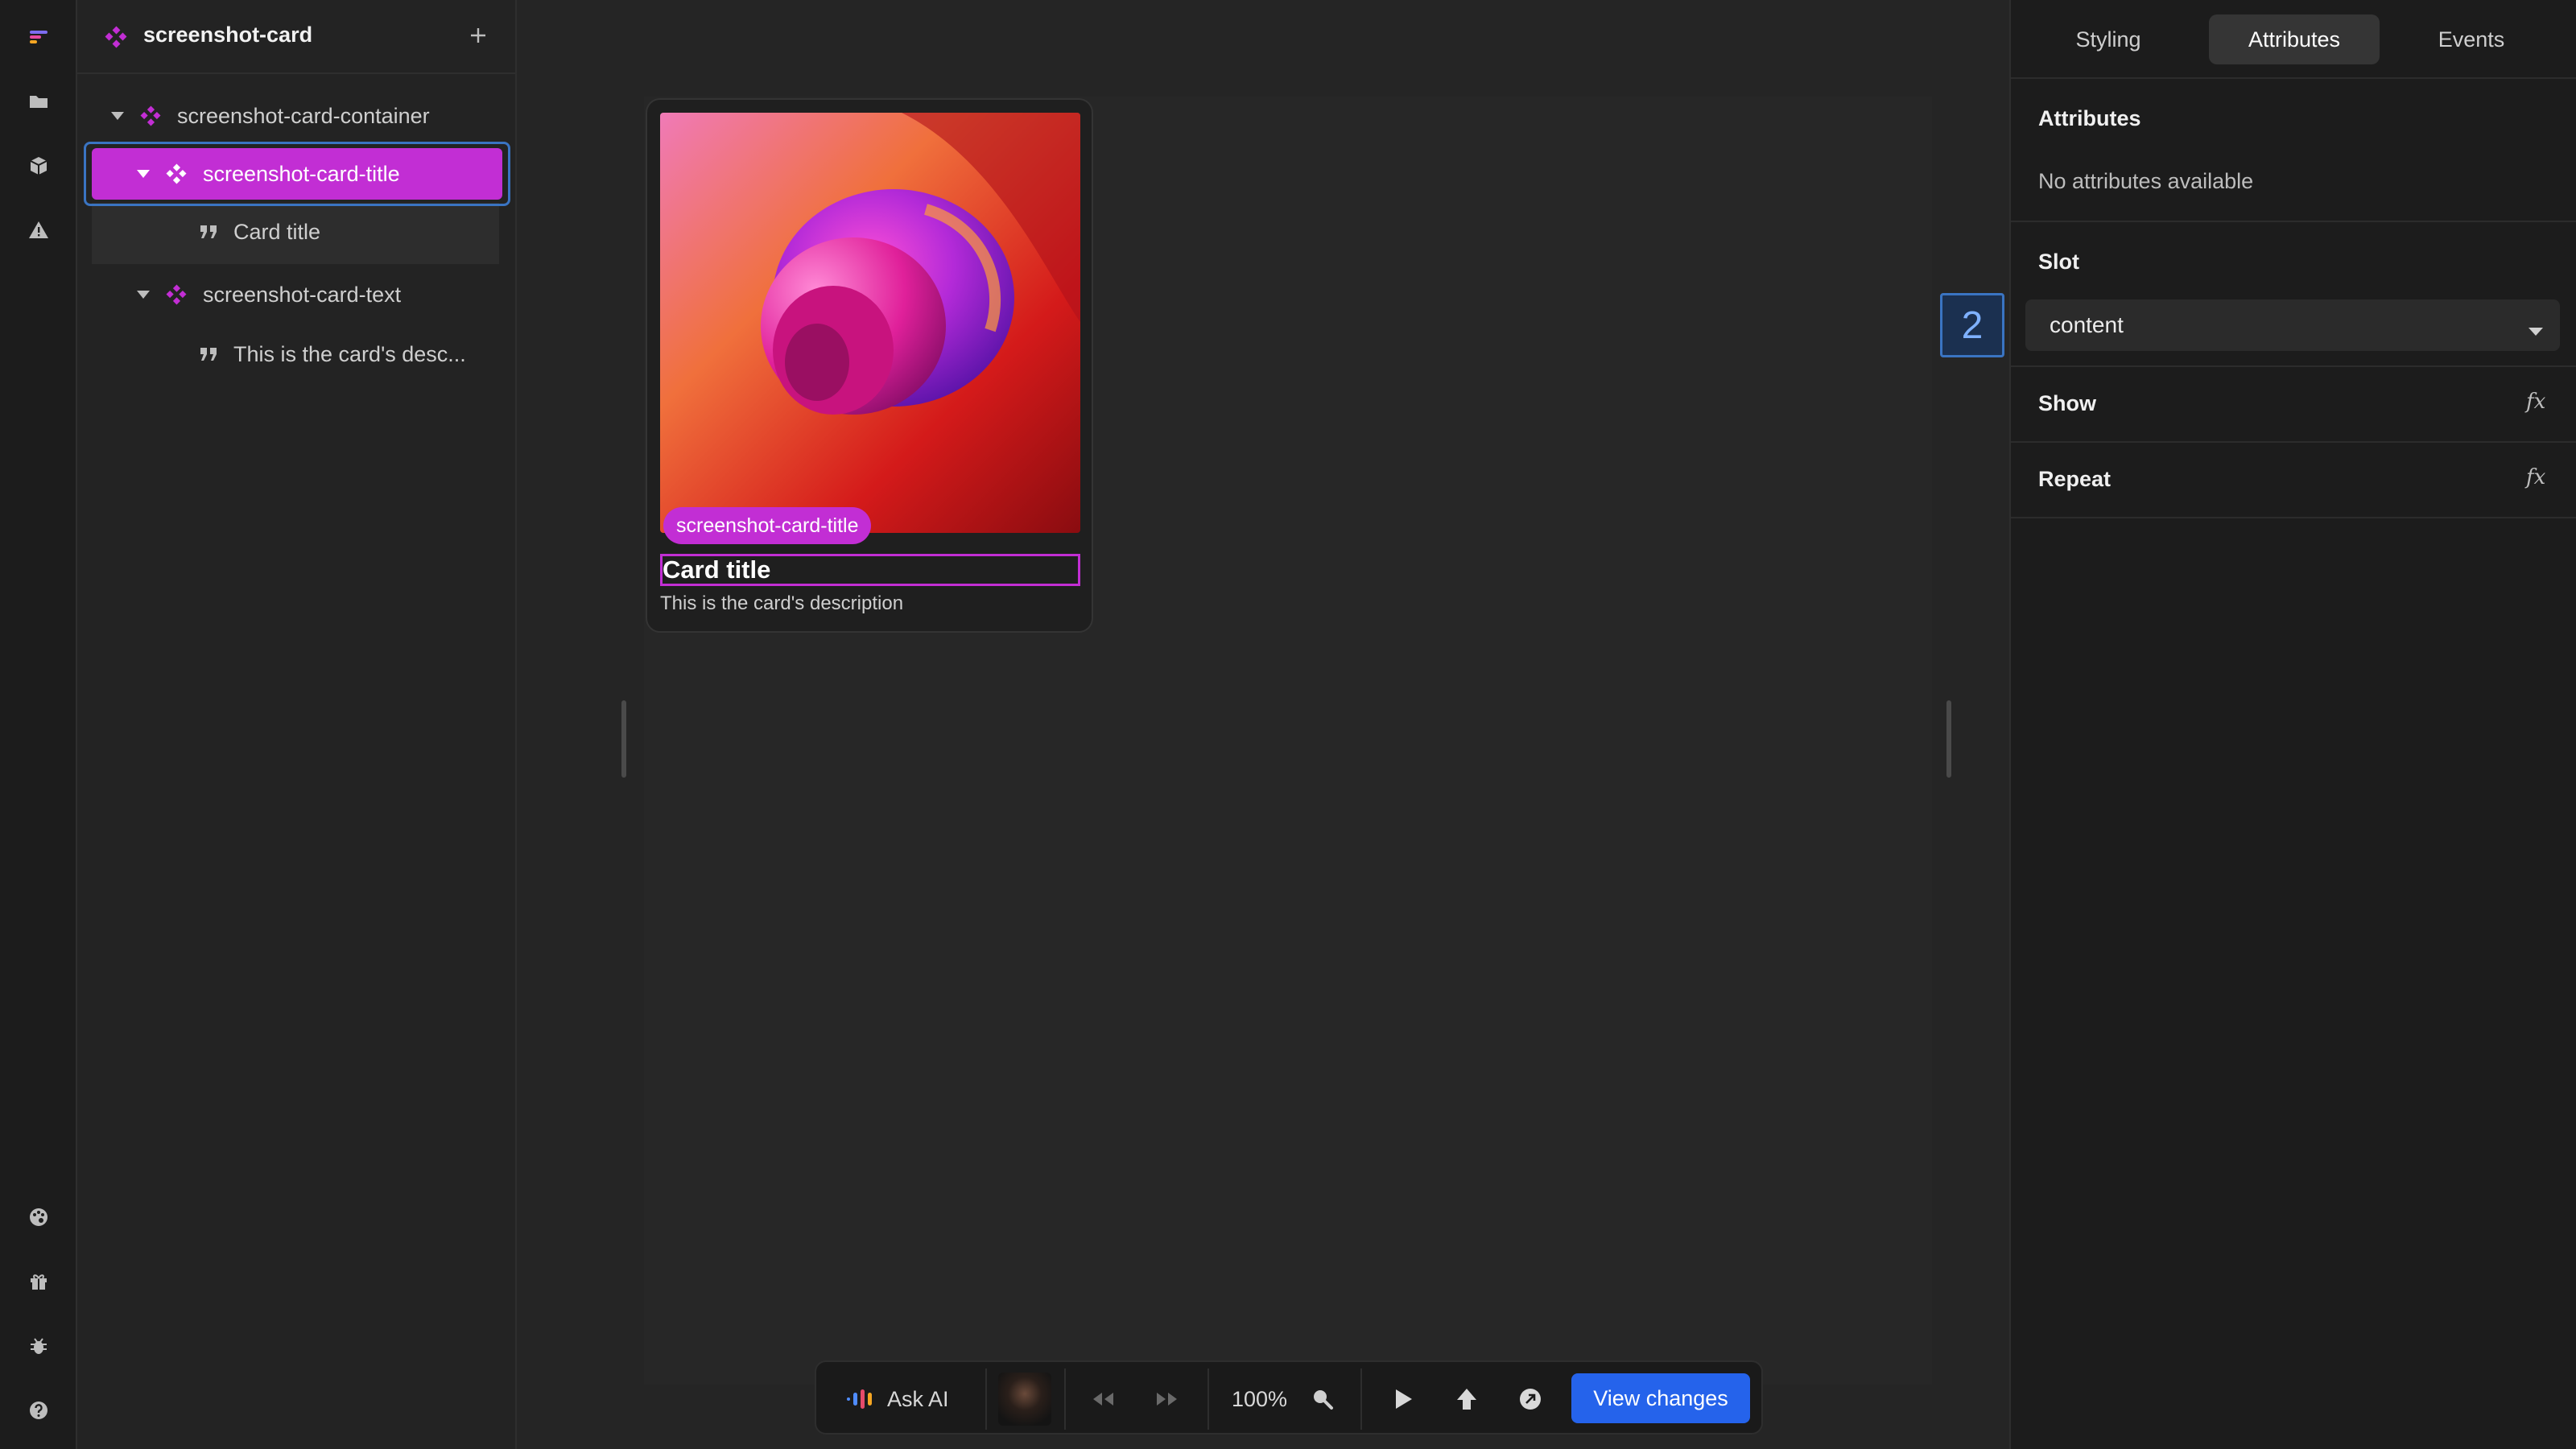  What do you see at coordinates (39, 1217) in the screenshot?
I see `palette-icon` at bounding box center [39, 1217].